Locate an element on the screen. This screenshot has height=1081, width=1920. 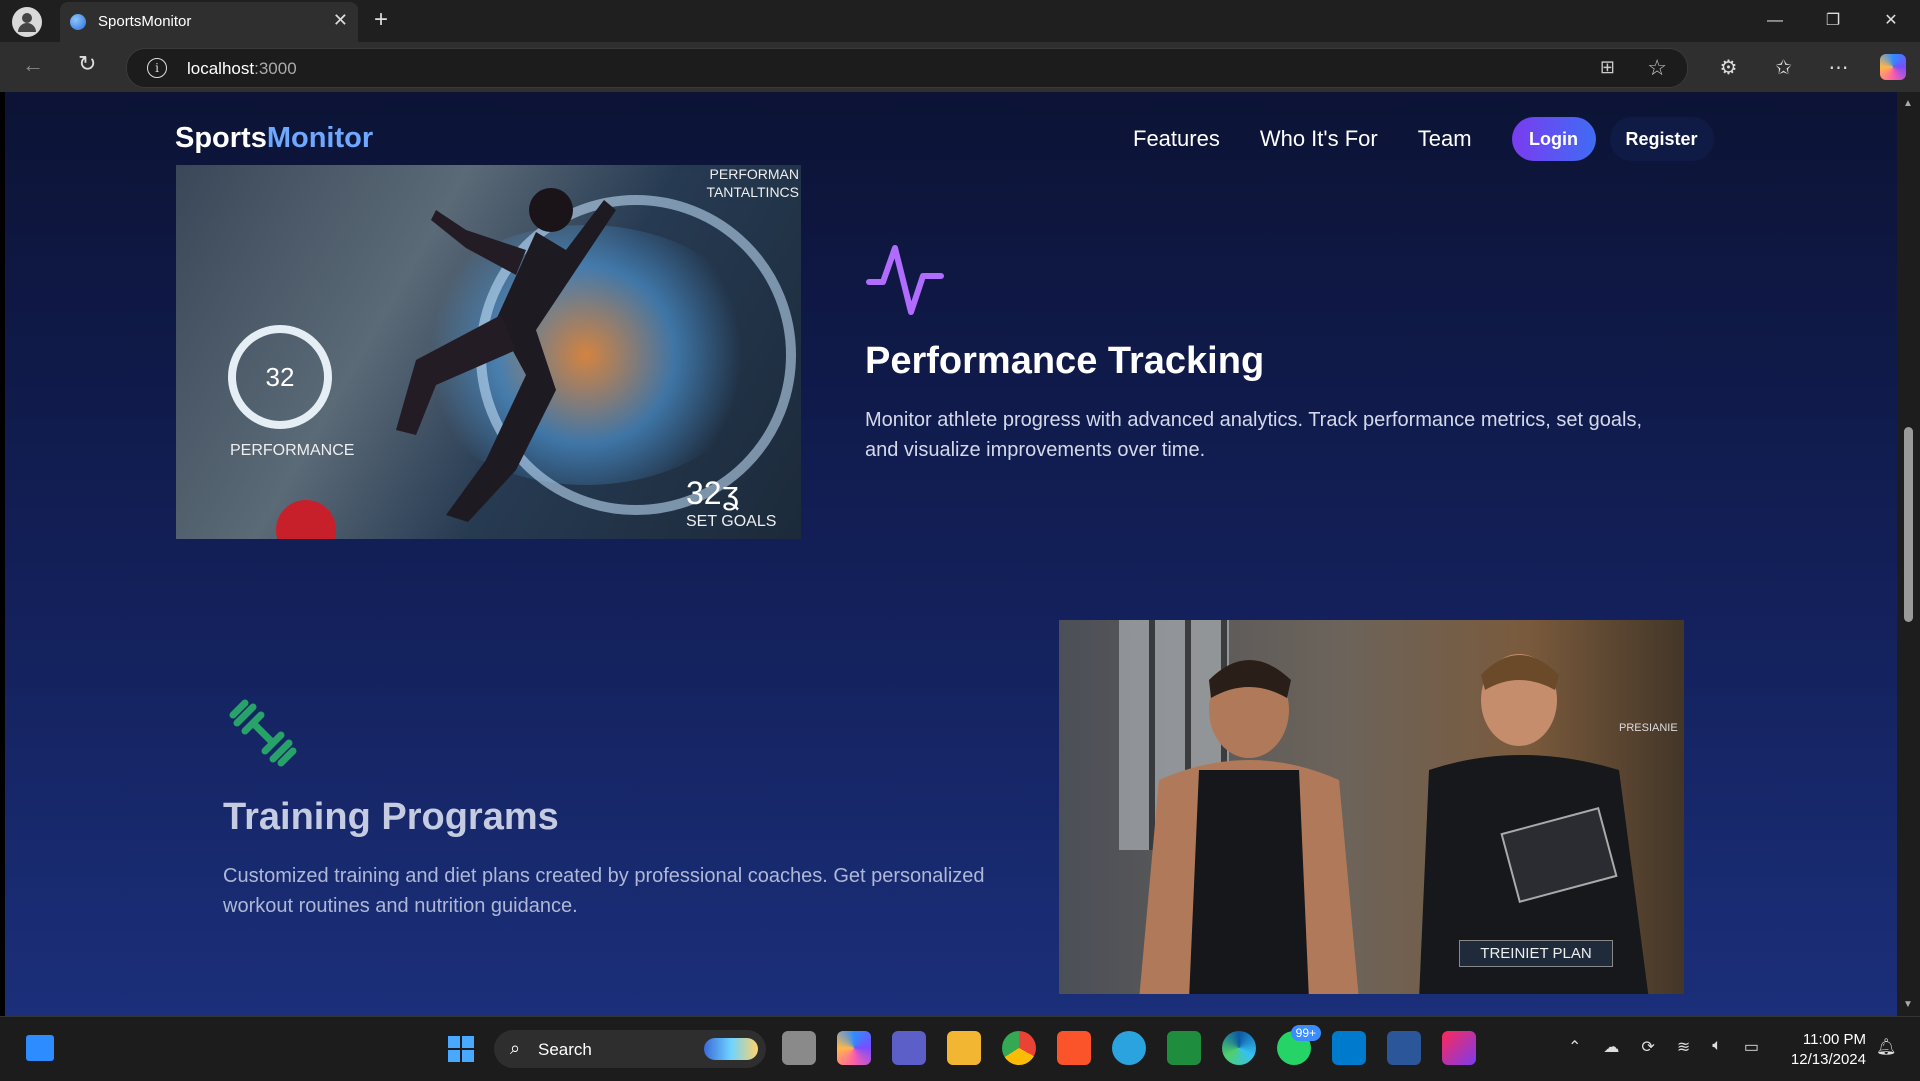
telegram-icon is located at coordinates (1129, 1048).